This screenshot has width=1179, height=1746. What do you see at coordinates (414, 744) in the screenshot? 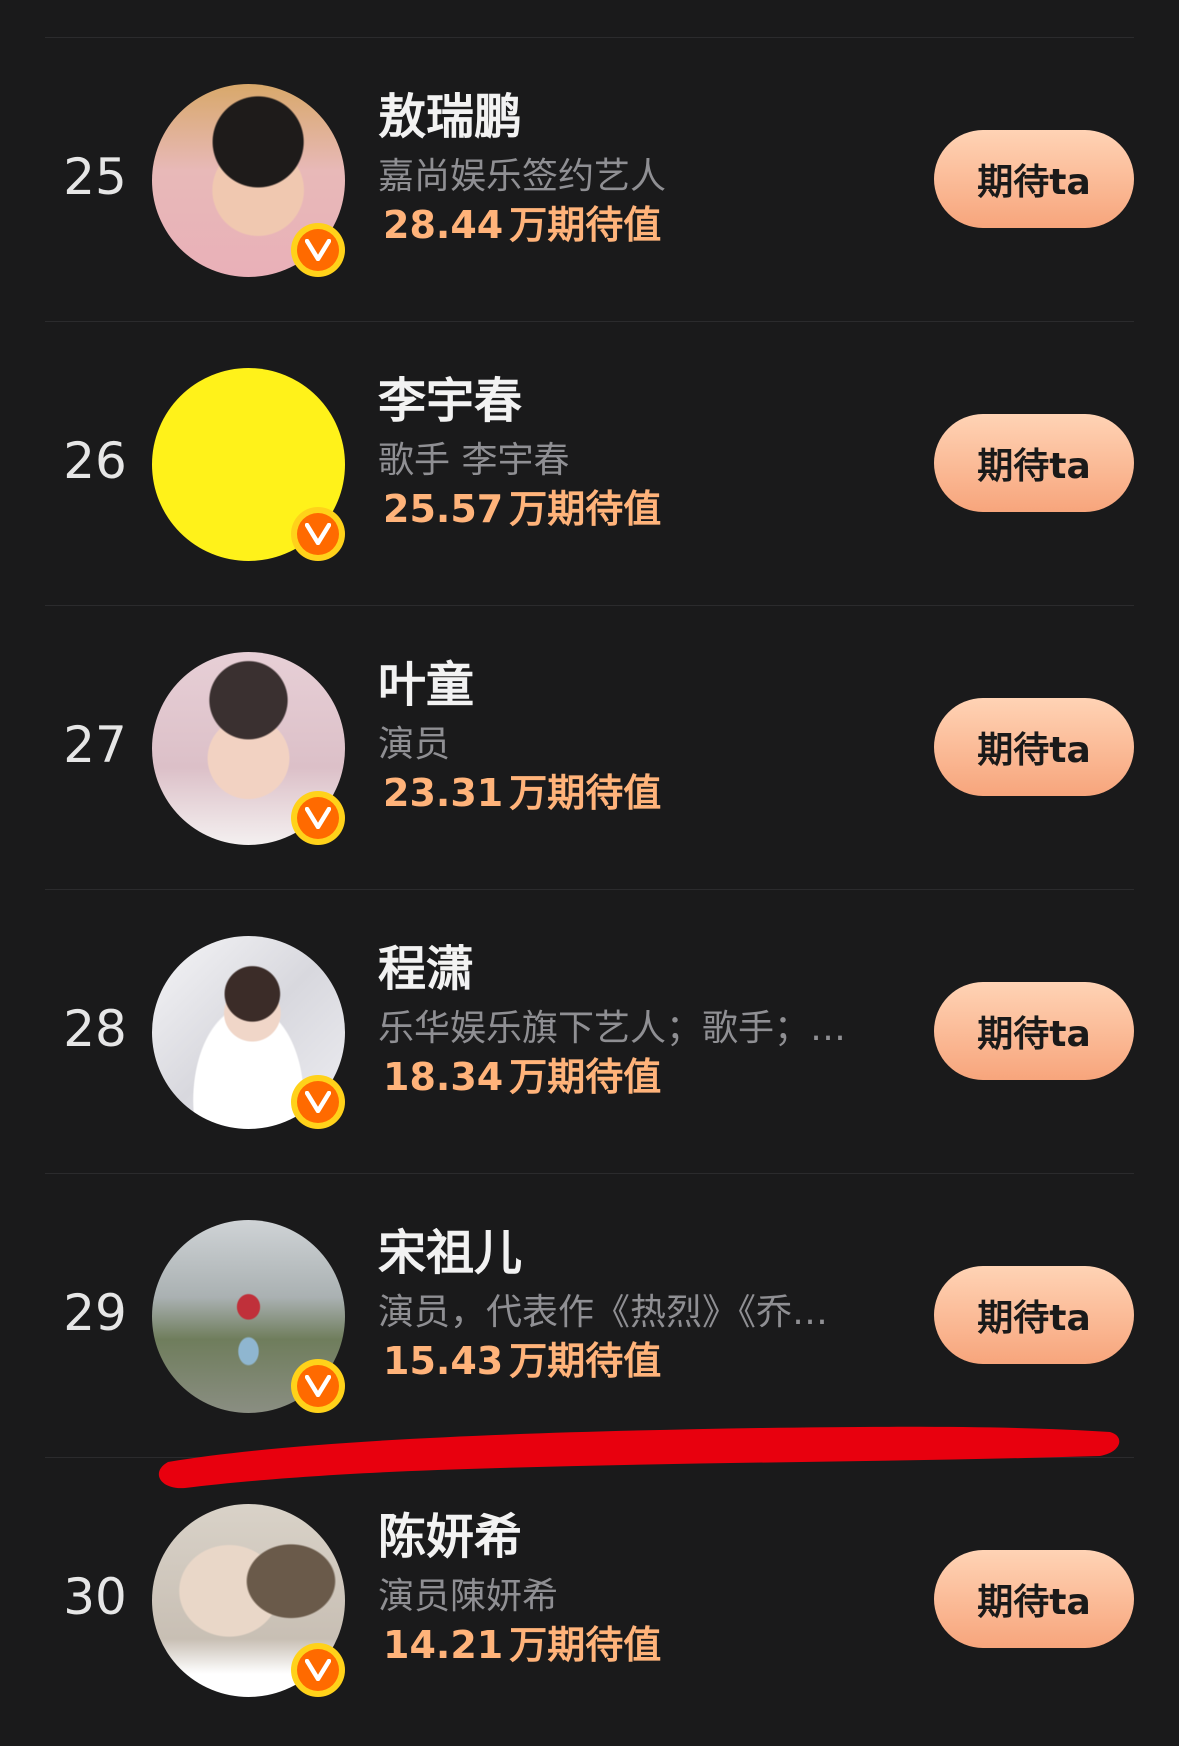
I see `artist-description: 演员` at bounding box center [414, 744].